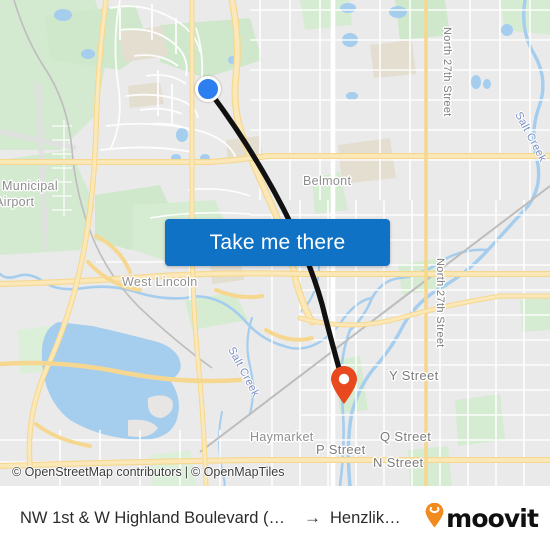  What do you see at coordinates (312, 517) in the screenshot?
I see `arrow-right-icon: →` at bounding box center [312, 517].